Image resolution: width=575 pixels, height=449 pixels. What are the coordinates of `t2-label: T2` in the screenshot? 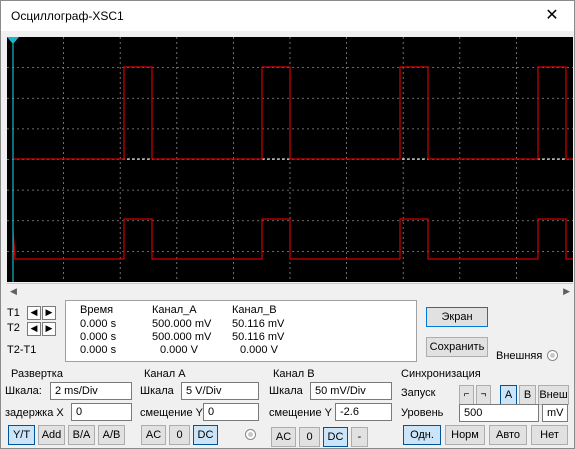 It's located at (13, 328).